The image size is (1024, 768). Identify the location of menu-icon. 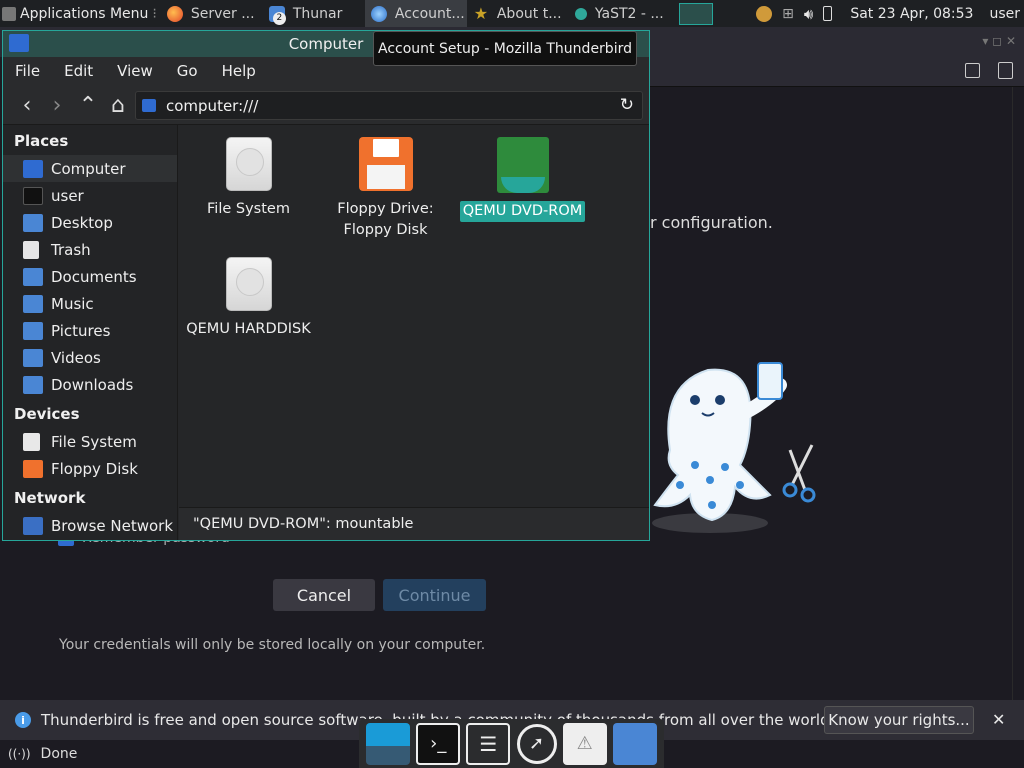
(9, 13).